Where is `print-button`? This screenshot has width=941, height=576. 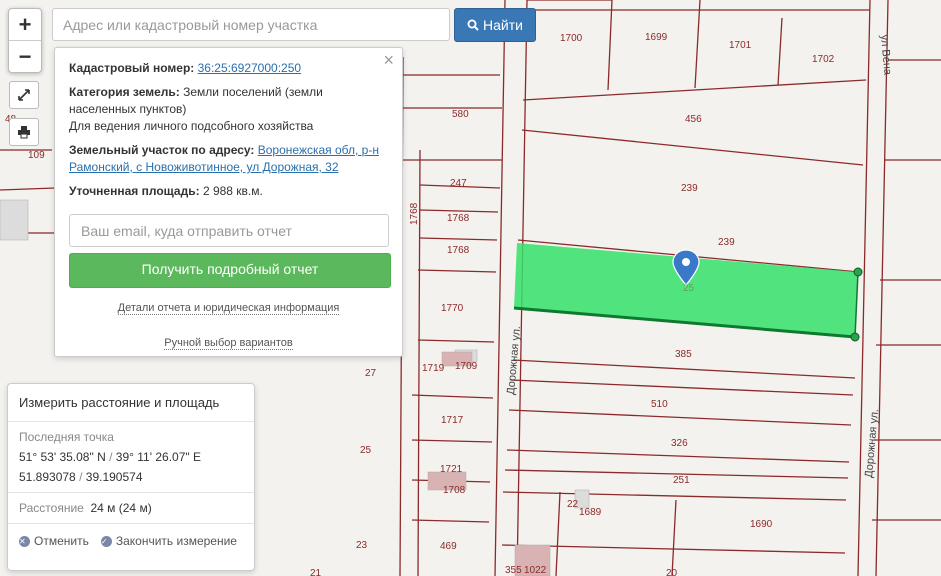
print-button is located at coordinates (24, 132).